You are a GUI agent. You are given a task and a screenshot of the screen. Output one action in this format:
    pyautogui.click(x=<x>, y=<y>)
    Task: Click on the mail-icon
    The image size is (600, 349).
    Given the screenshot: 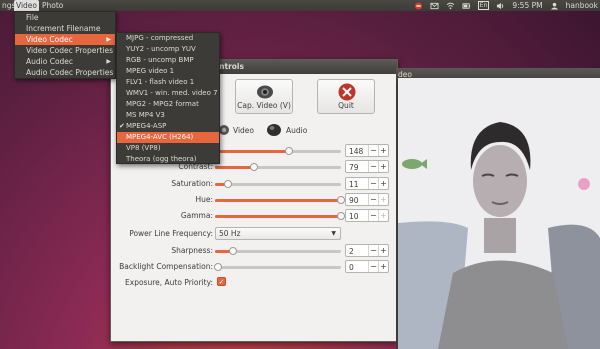 What is the action you would take?
    pyautogui.click(x=434, y=6)
    